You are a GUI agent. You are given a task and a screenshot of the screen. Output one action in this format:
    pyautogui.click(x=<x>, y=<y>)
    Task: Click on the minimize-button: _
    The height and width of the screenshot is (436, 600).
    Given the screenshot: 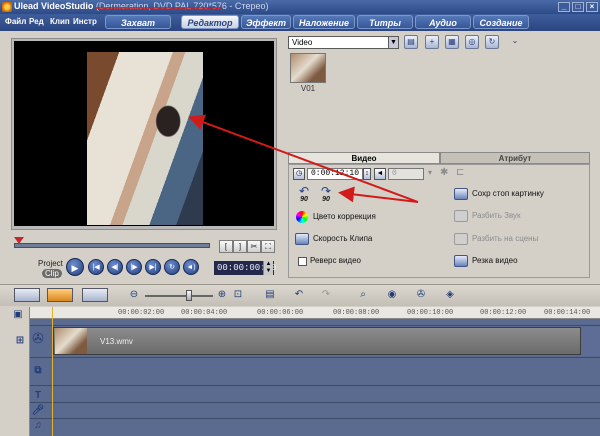 What is the action you would take?
    pyautogui.click(x=564, y=7)
    